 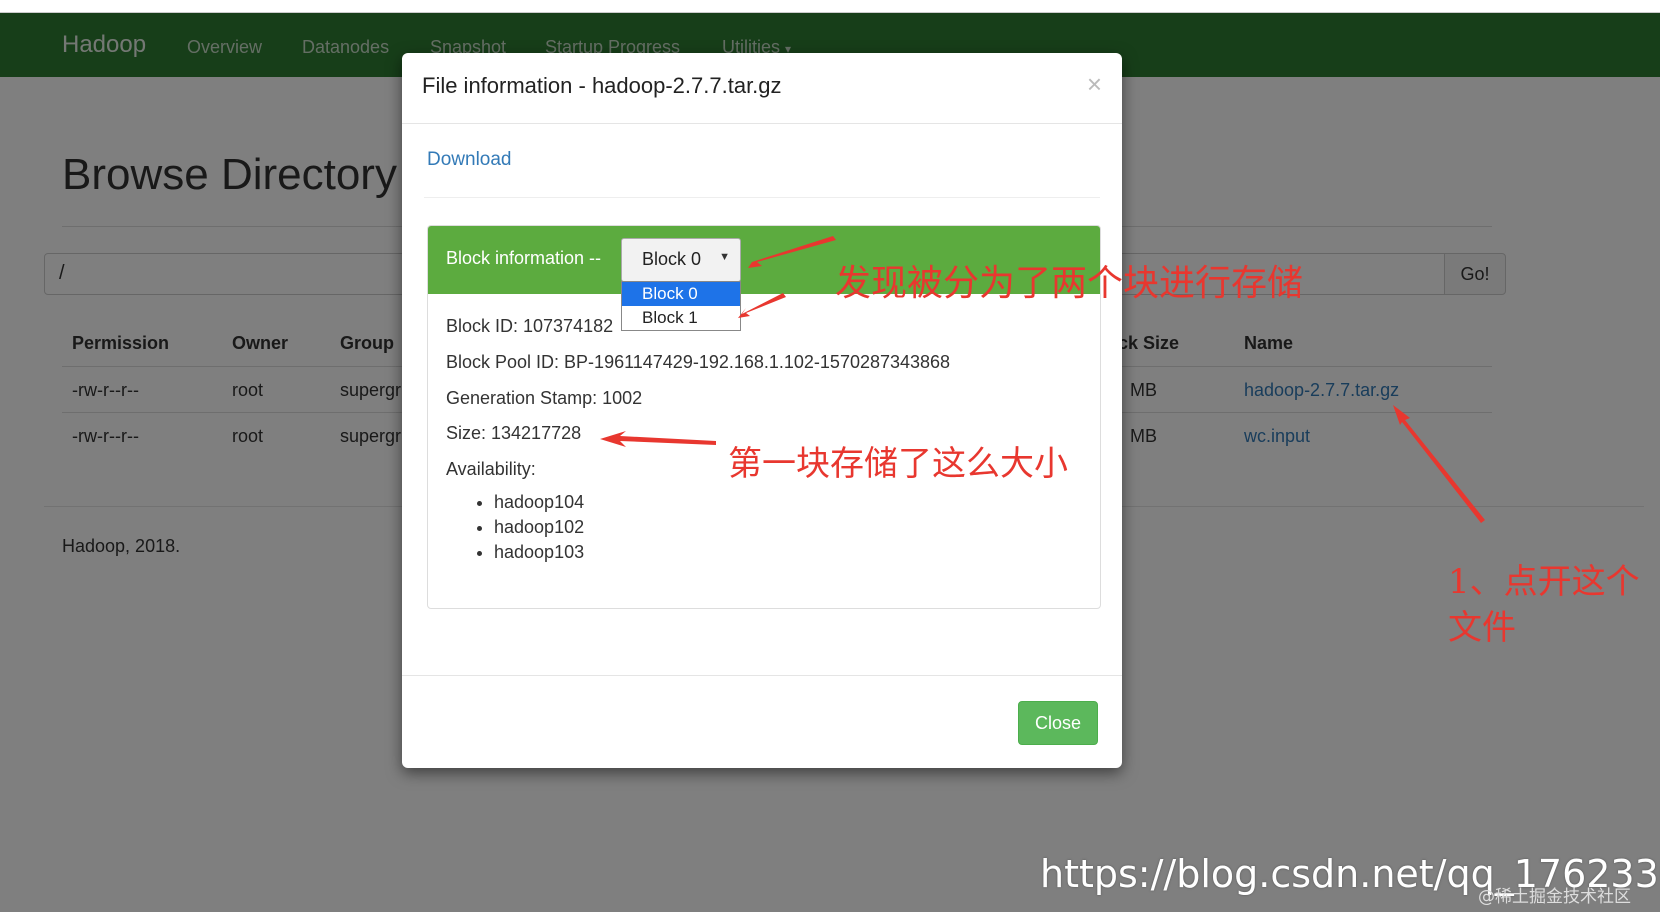 I want to click on list-item: hadoop103, so click(x=539, y=554).